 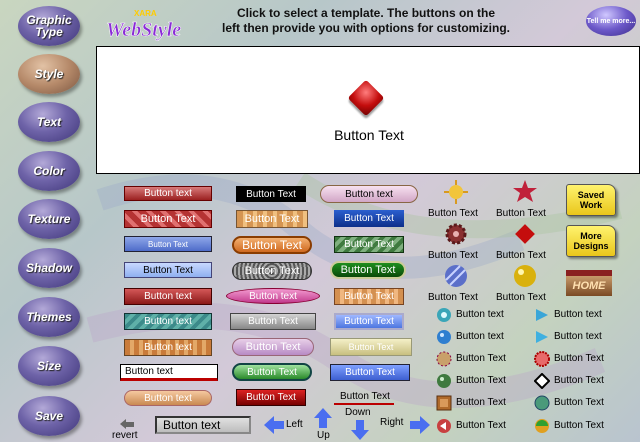 I want to click on nav-save-button: Save, so click(x=49, y=416).